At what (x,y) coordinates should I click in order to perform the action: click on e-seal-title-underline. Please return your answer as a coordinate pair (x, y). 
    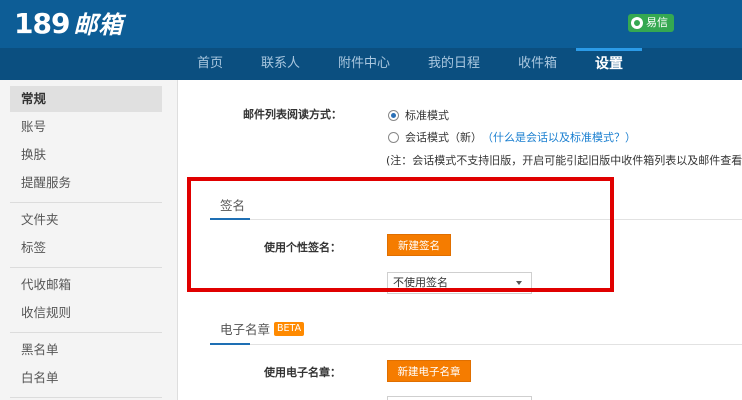
    Looking at the image, I should click on (230, 344).